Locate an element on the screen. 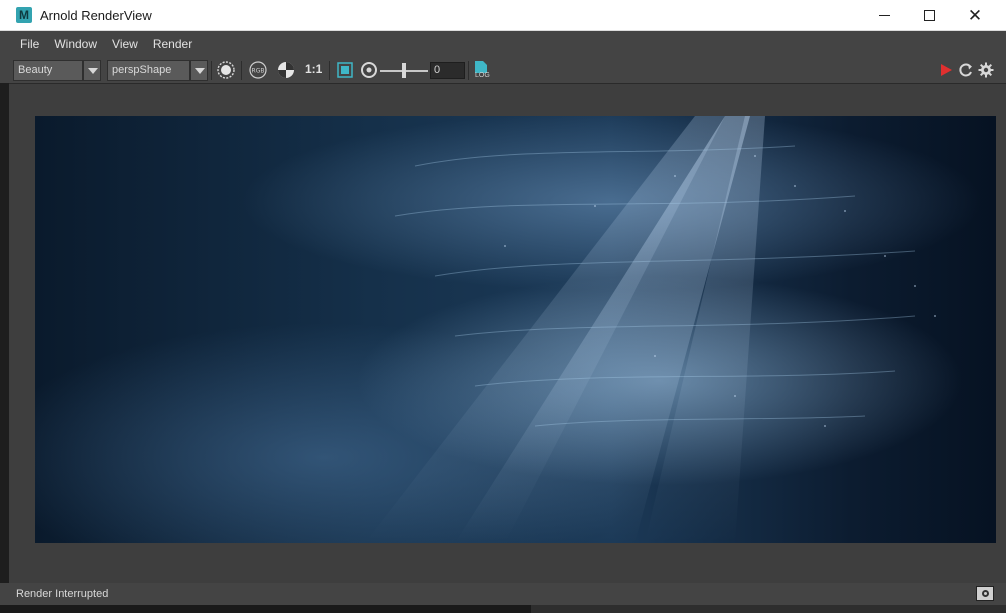 The width and height of the screenshot is (1006, 613). camera-dropdown-arrow-icon is located at coordinates (199, 70).